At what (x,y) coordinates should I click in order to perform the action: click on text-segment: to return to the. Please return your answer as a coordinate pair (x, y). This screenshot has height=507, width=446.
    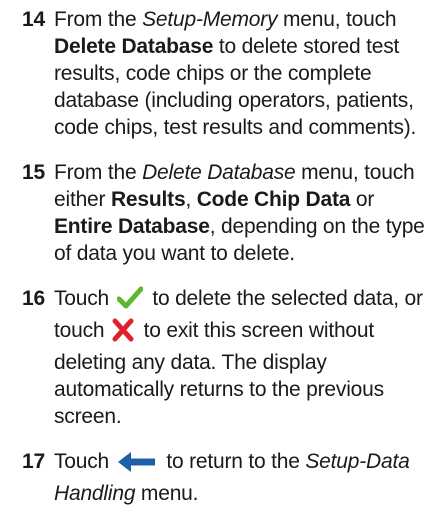
    Looking at the image, I should click on (233, 461).